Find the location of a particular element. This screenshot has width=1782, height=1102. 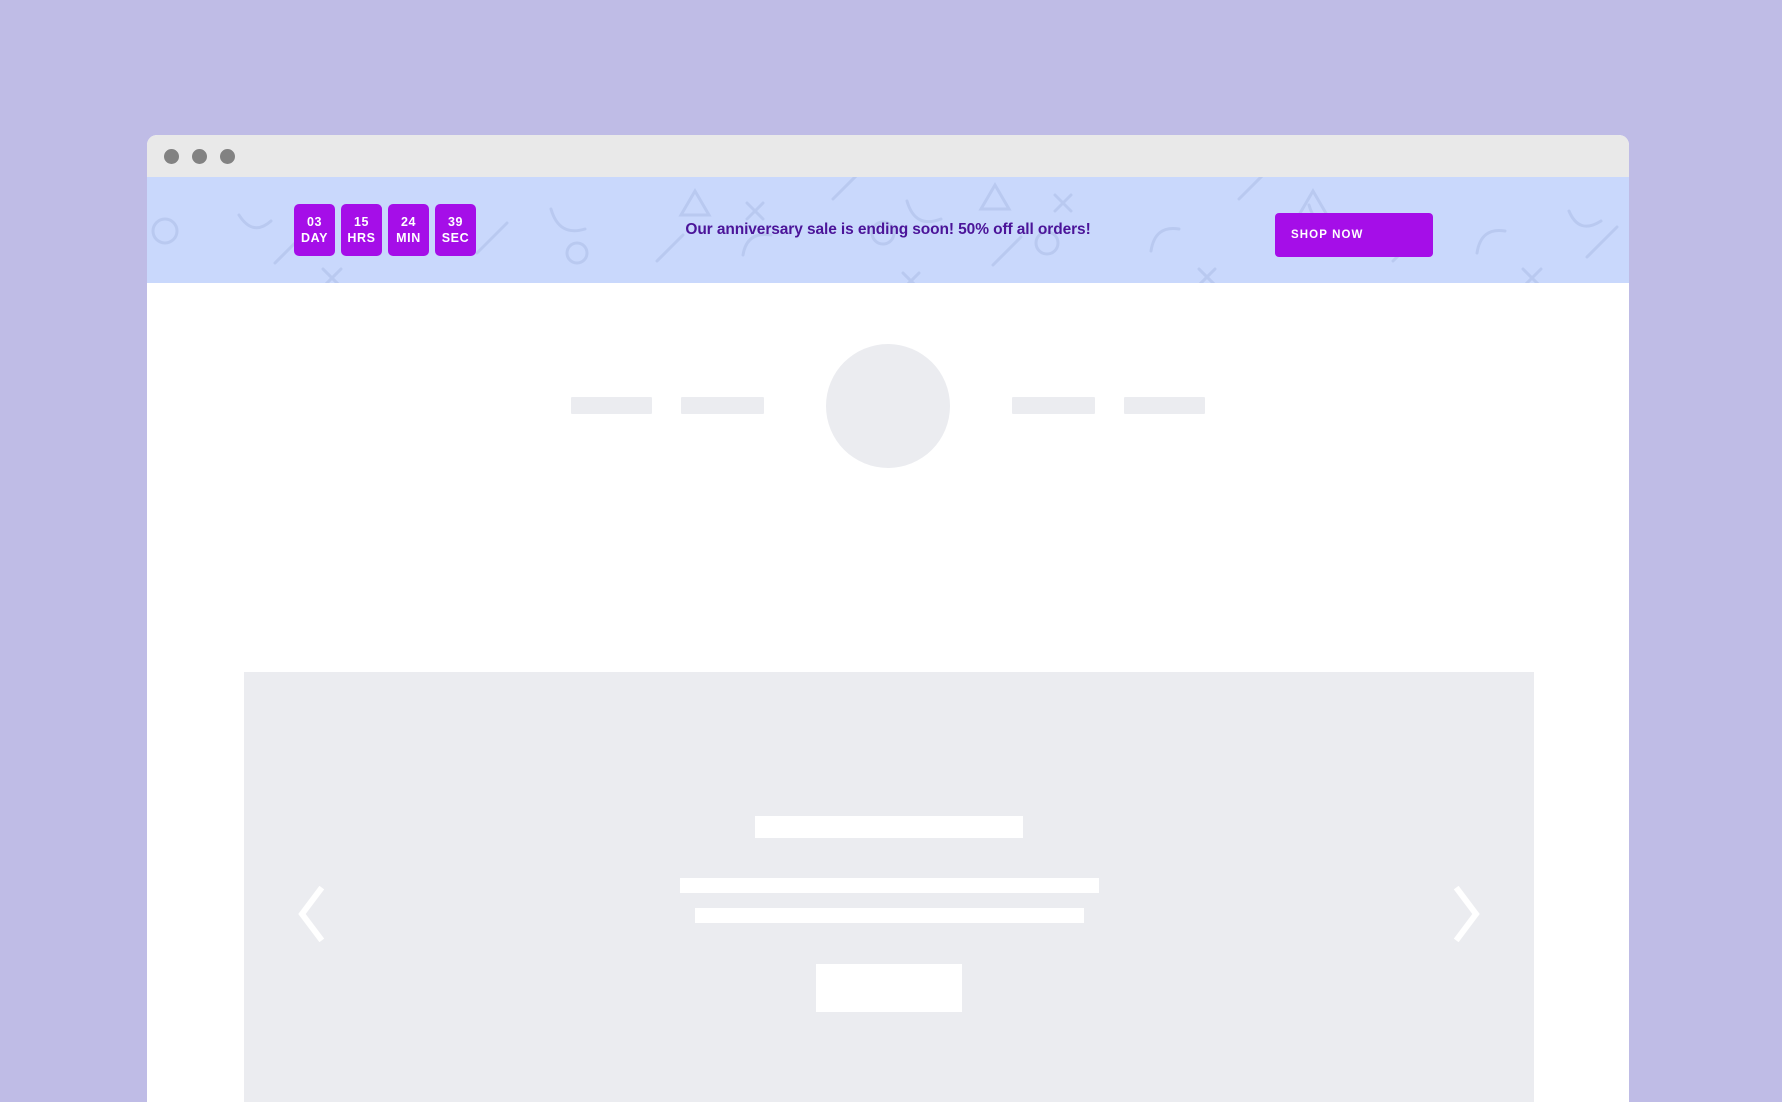

countdown-hrs-label: HRS is located at coordinates (361, 238).